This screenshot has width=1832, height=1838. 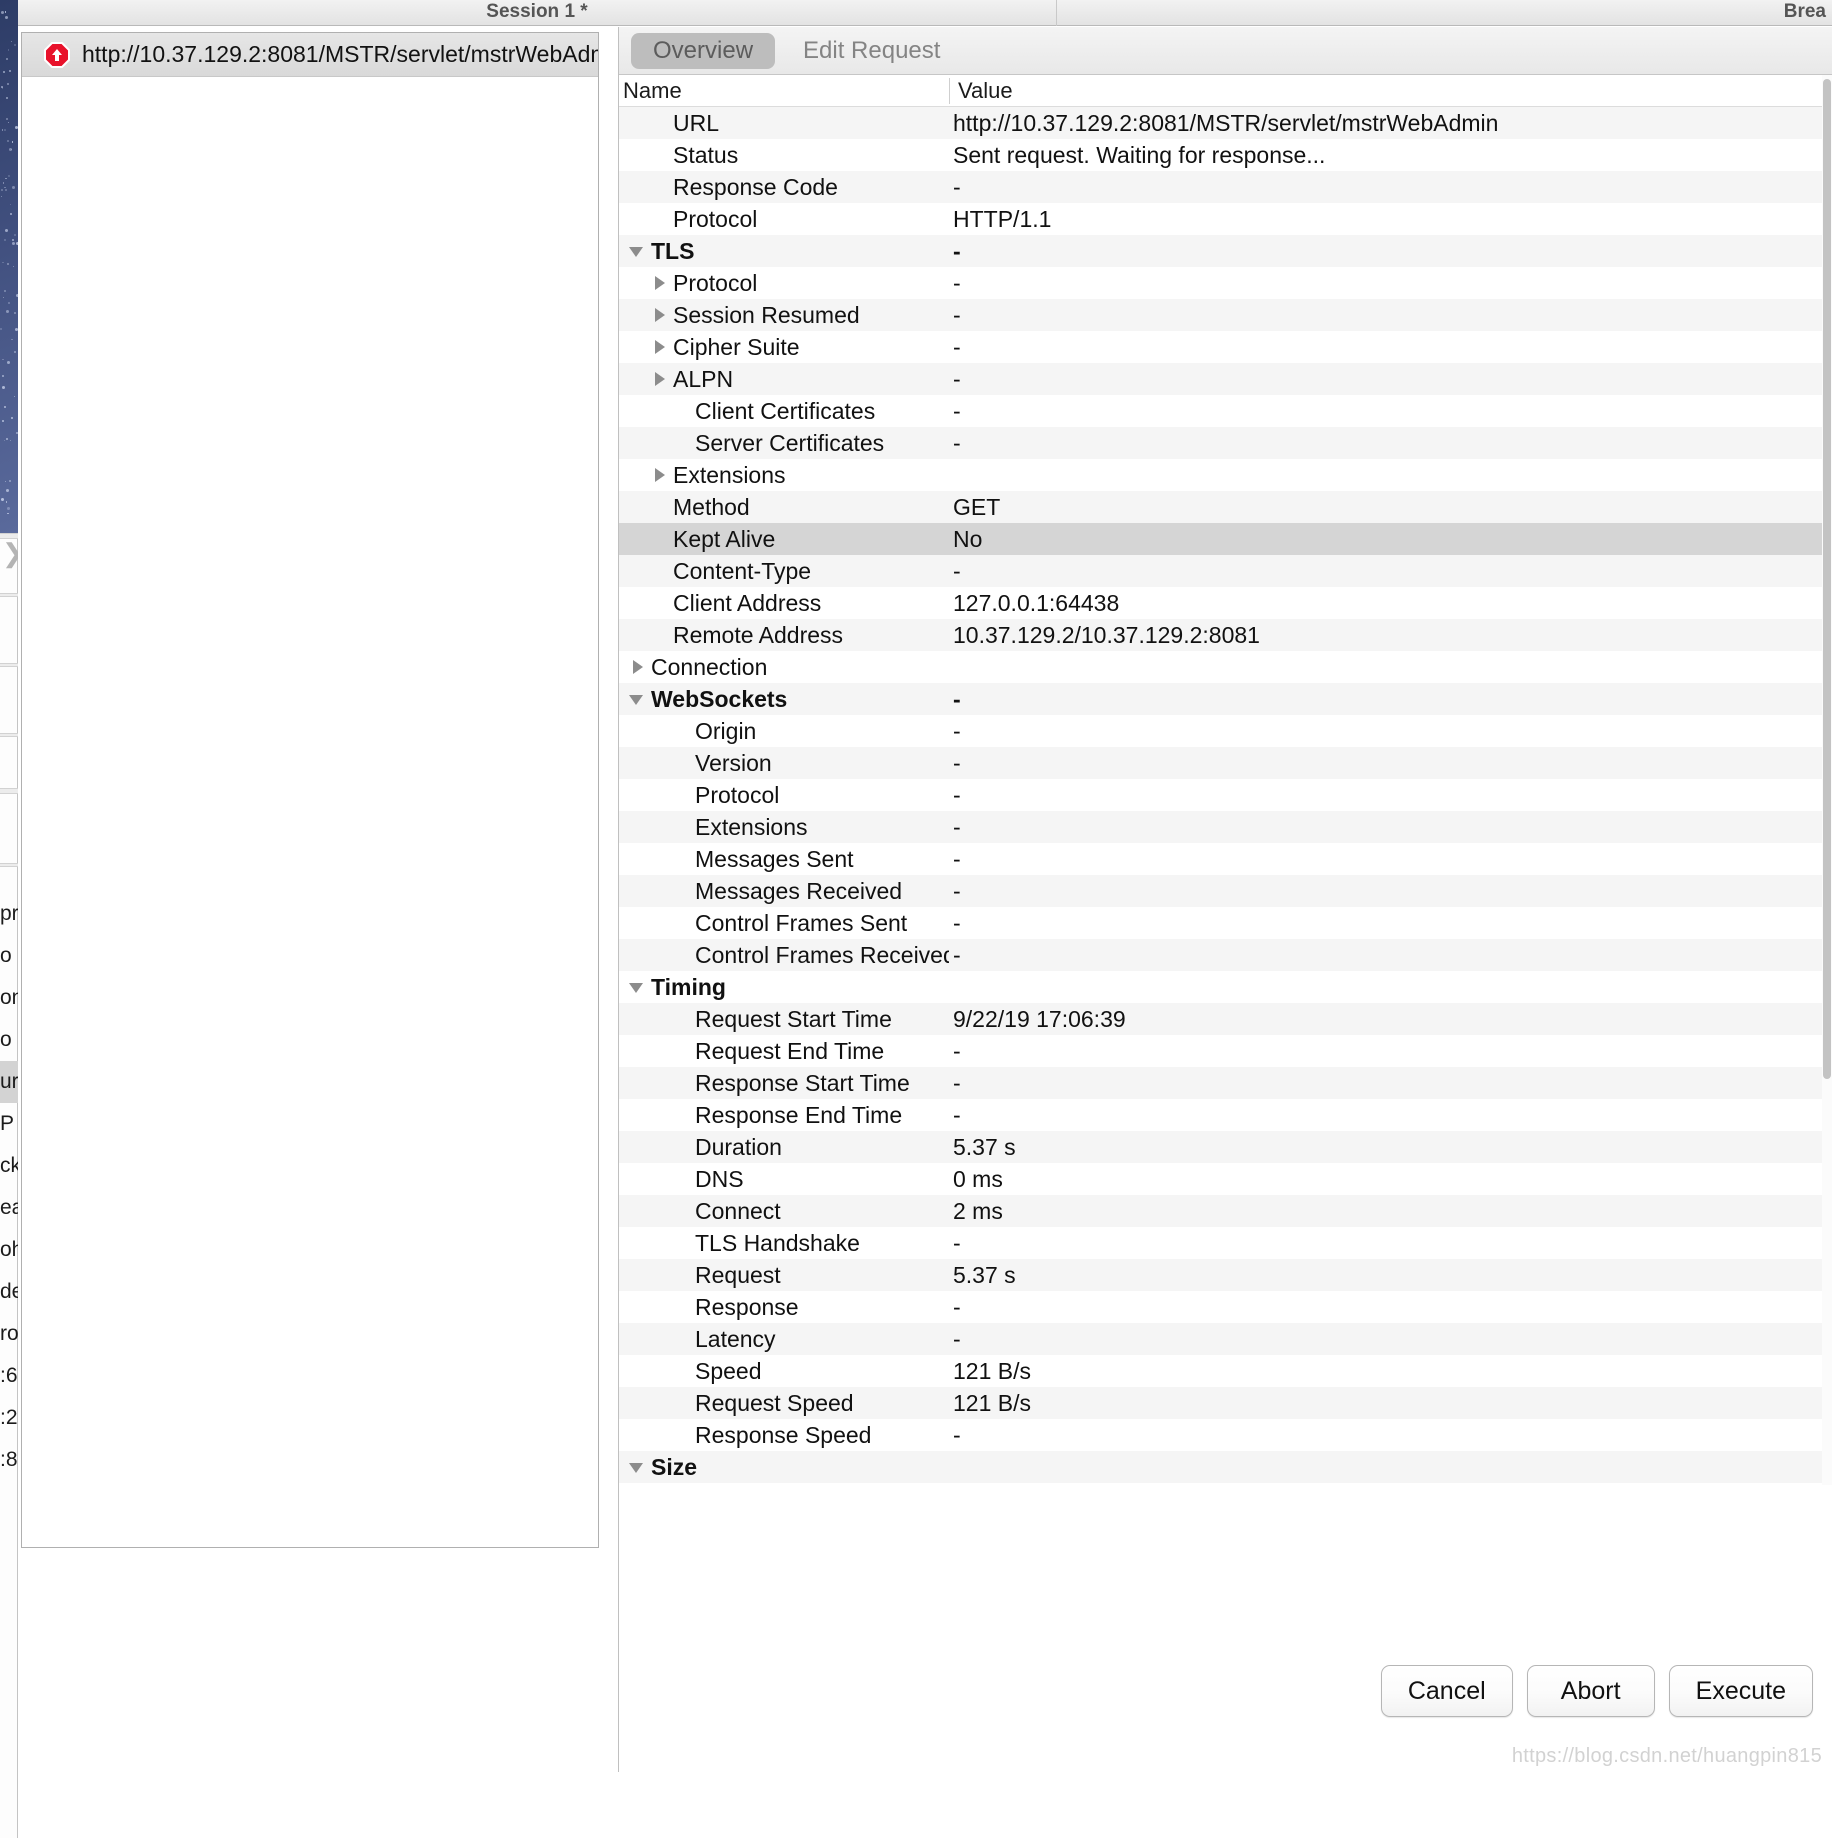 I want to click on table-row: Connect 2 ms, so click(x=1225, y=1211).